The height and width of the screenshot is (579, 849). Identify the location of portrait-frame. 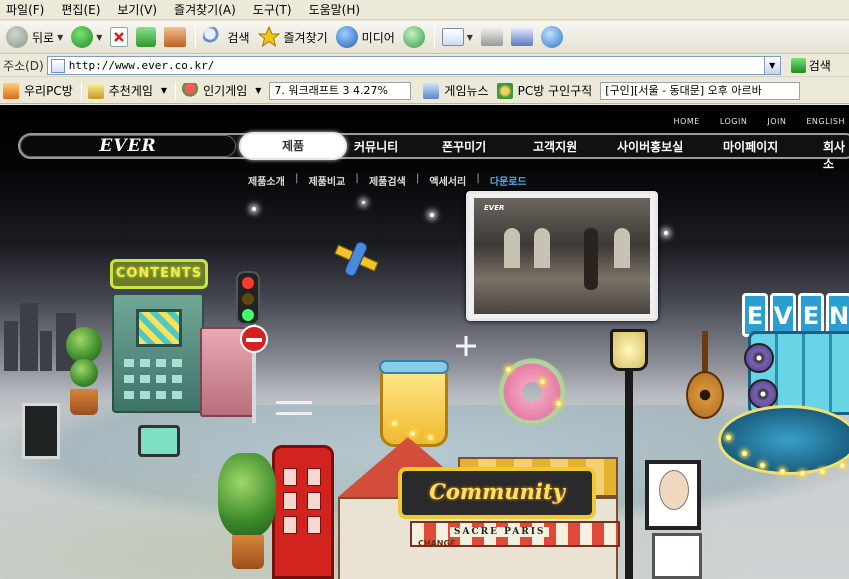
(673, 495).